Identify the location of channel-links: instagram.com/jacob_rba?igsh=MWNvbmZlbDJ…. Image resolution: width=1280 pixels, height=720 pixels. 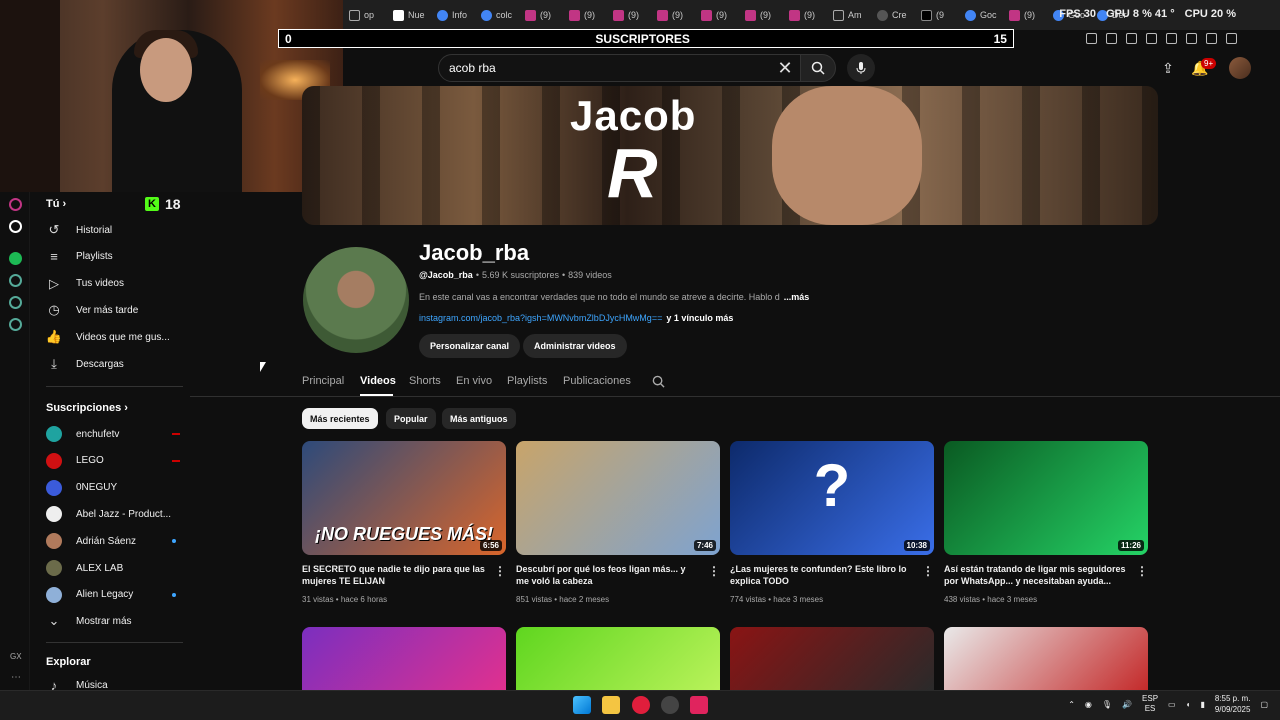
(576, 318).